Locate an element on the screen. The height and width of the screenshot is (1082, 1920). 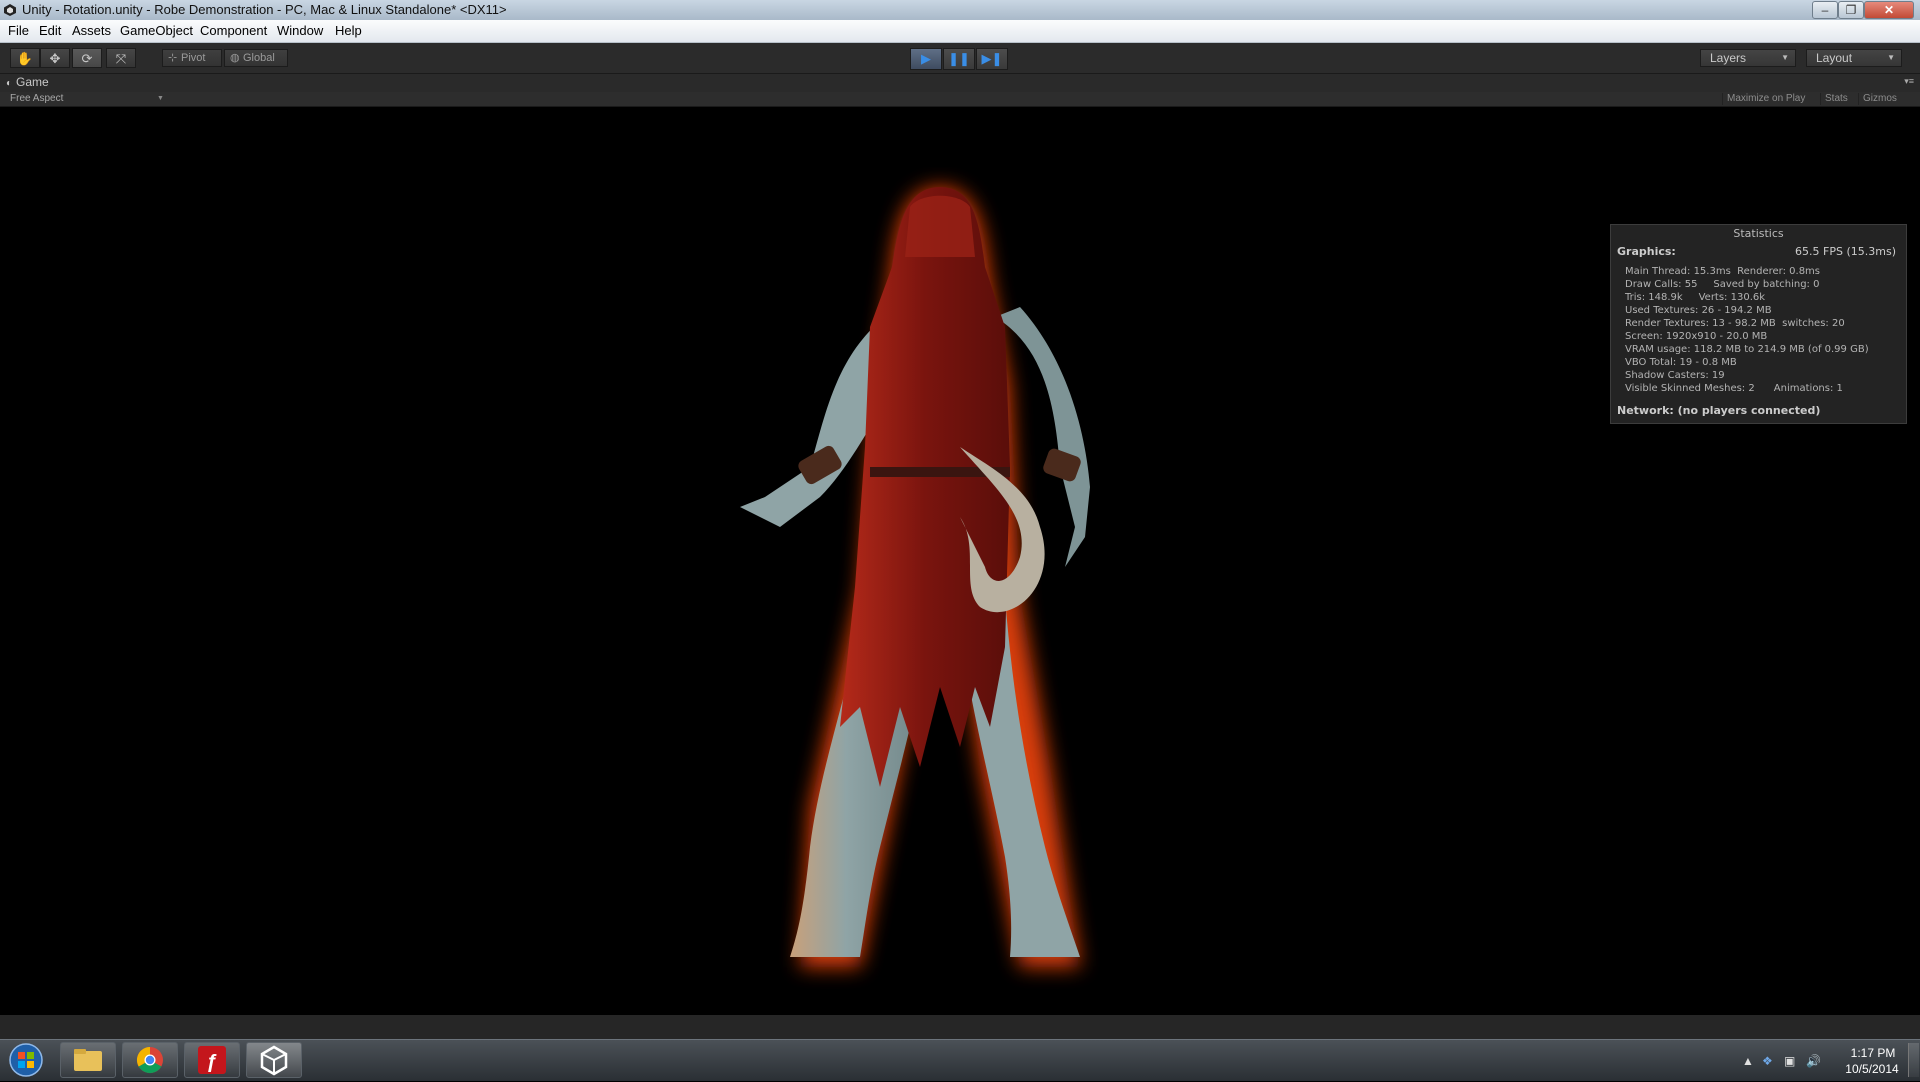
taskbar-explorer is located at coordinates (88, 1060).